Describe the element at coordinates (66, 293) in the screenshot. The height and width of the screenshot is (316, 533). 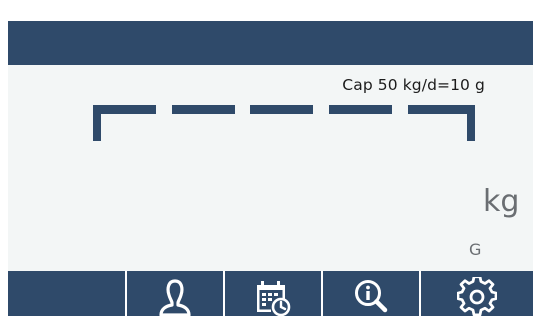
I see `softkey-blank` at that location.